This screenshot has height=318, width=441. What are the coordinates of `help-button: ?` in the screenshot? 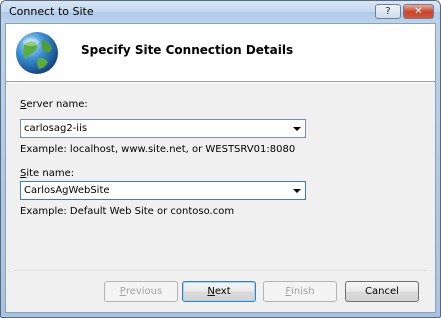 It's located at (388, 11).